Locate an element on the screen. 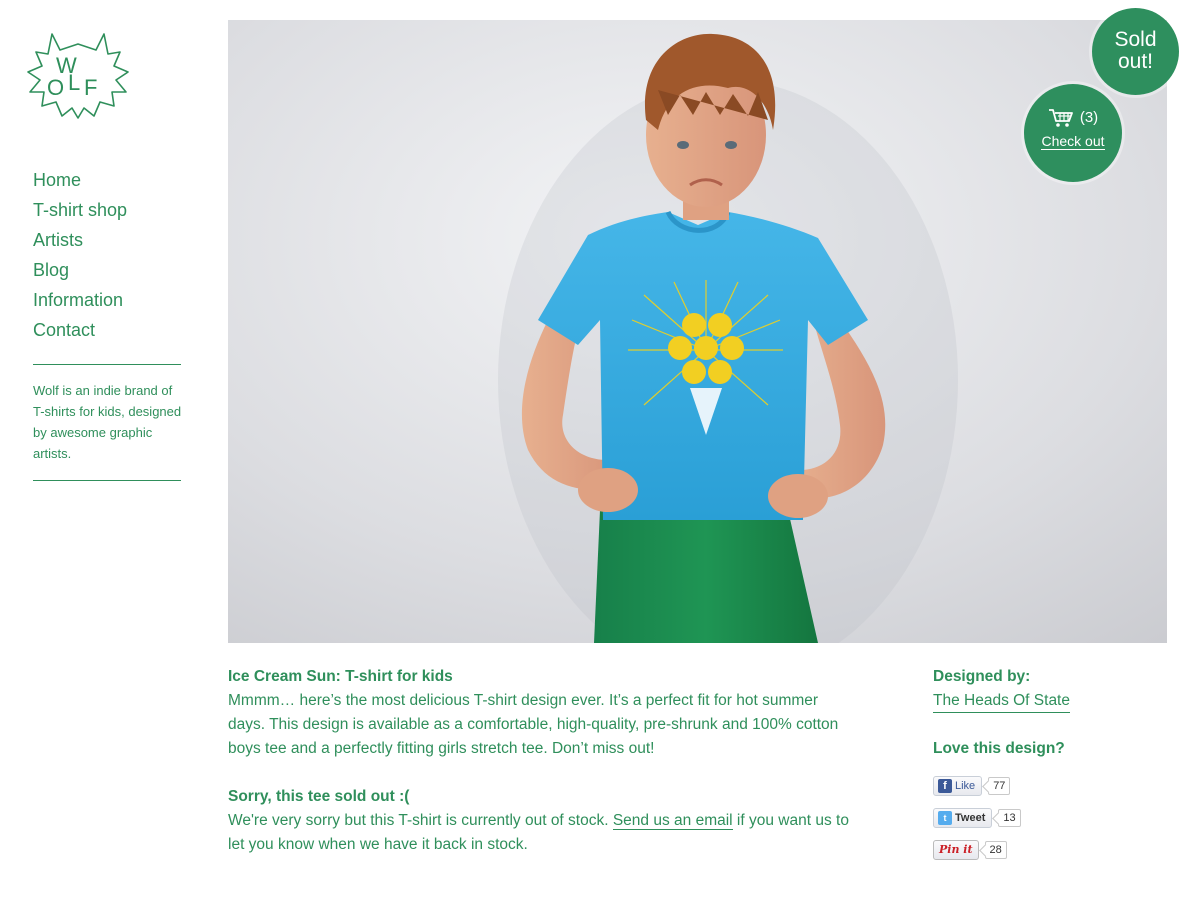  email-link: Send us an email is located at coordinates (672, 821).